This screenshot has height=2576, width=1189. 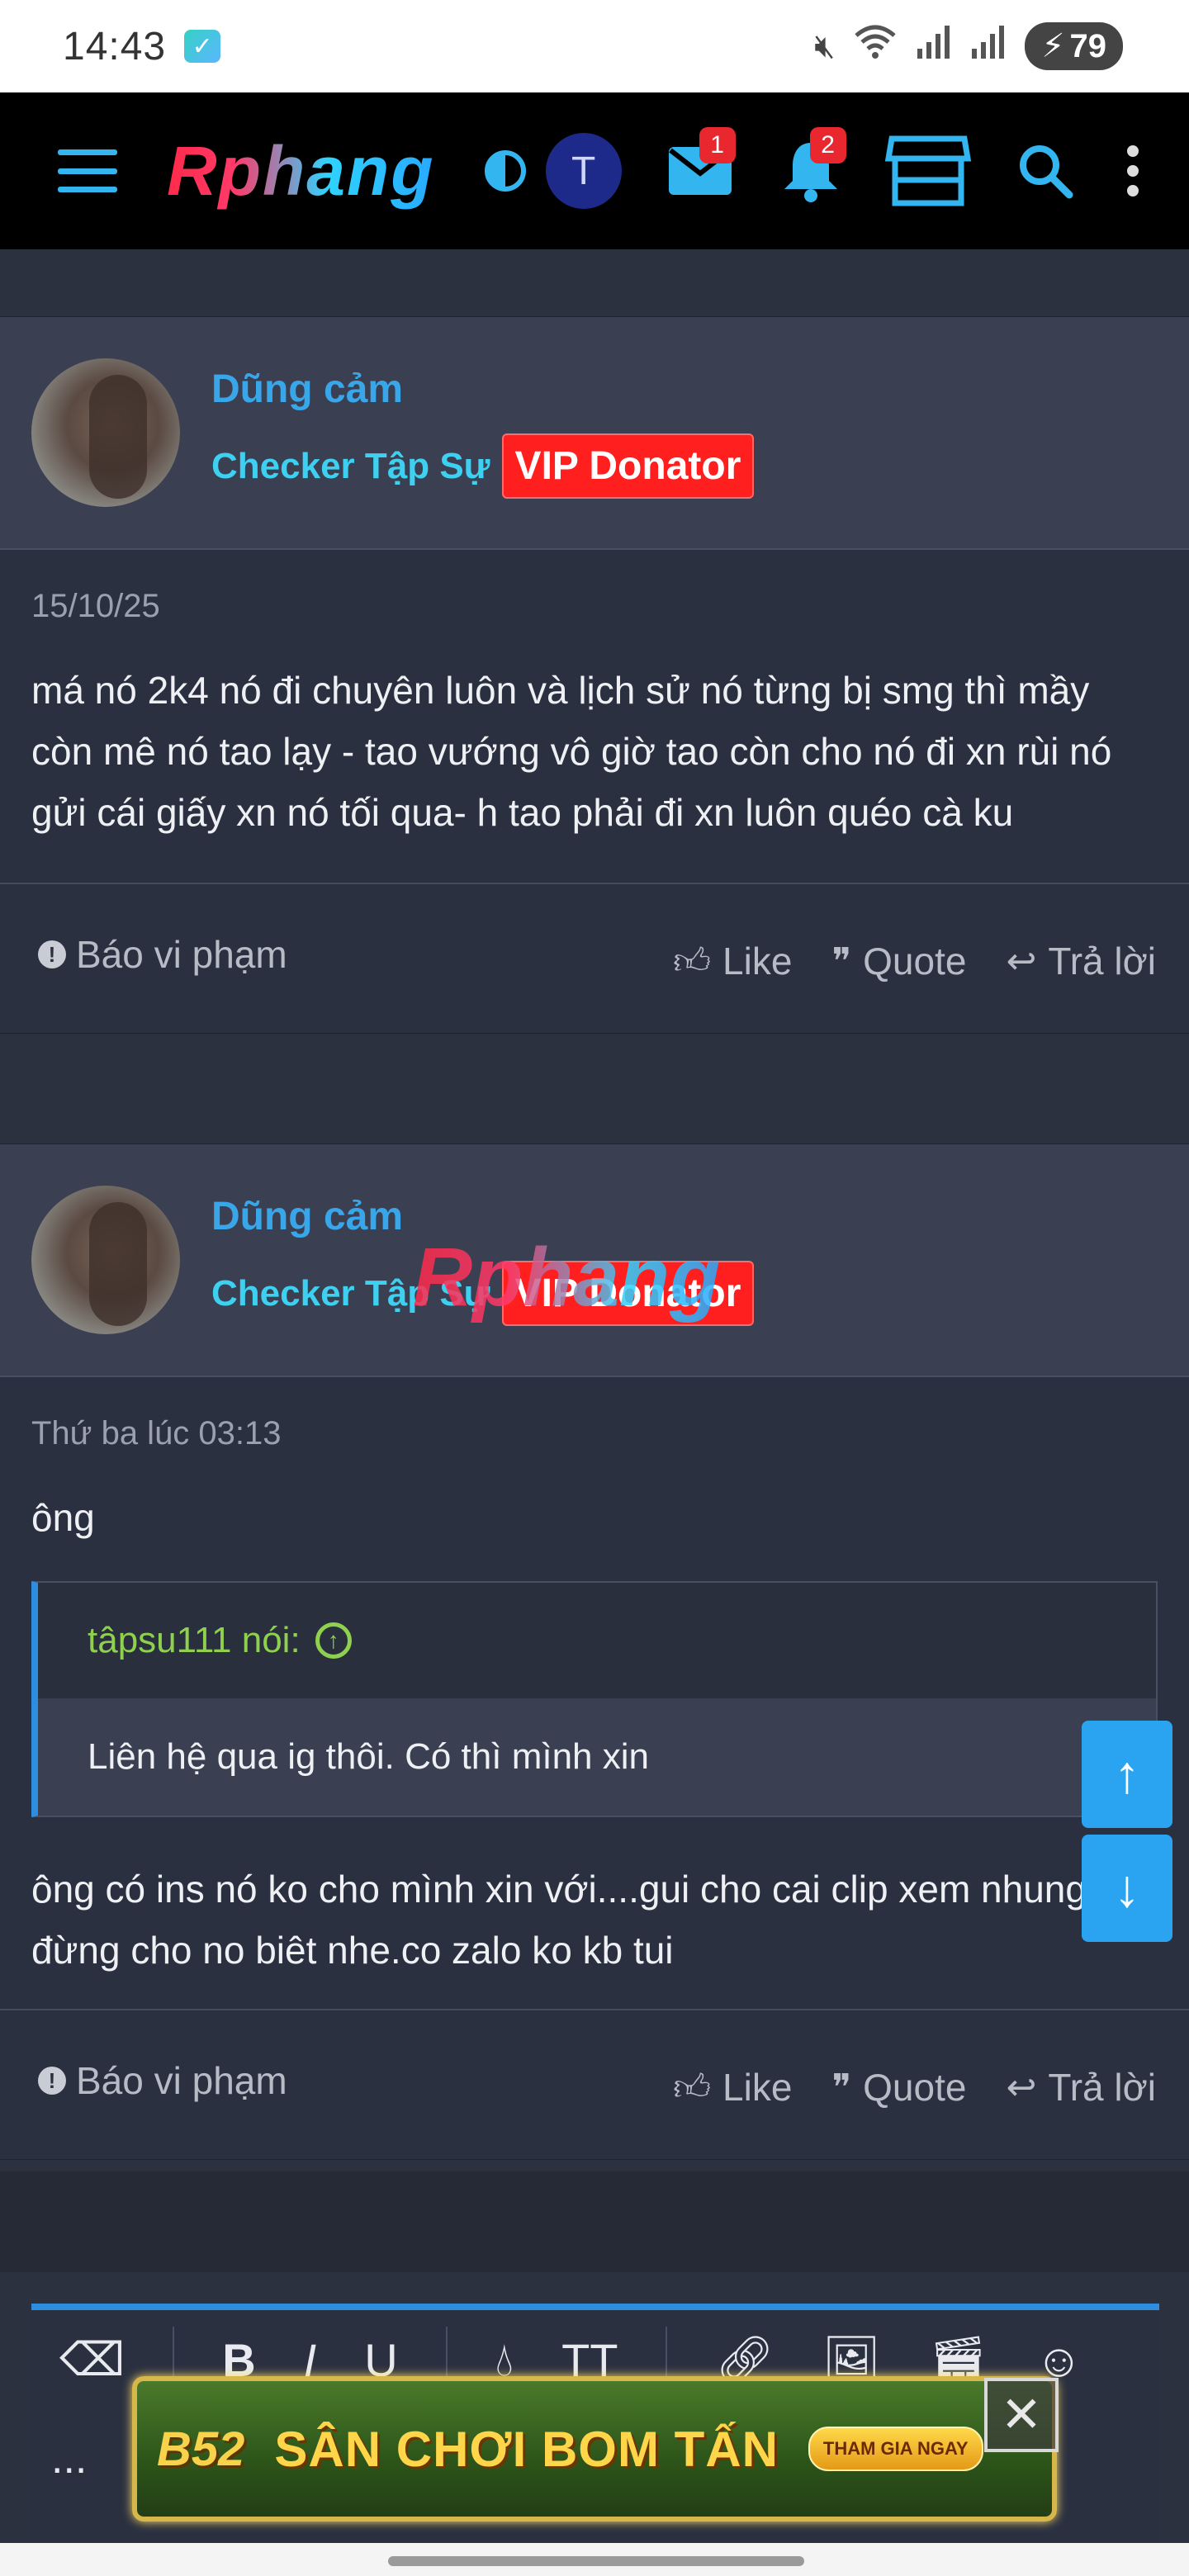 I want to click on quote-header: tâpsu111 nói: ↑, so click(x=597, y=1640).